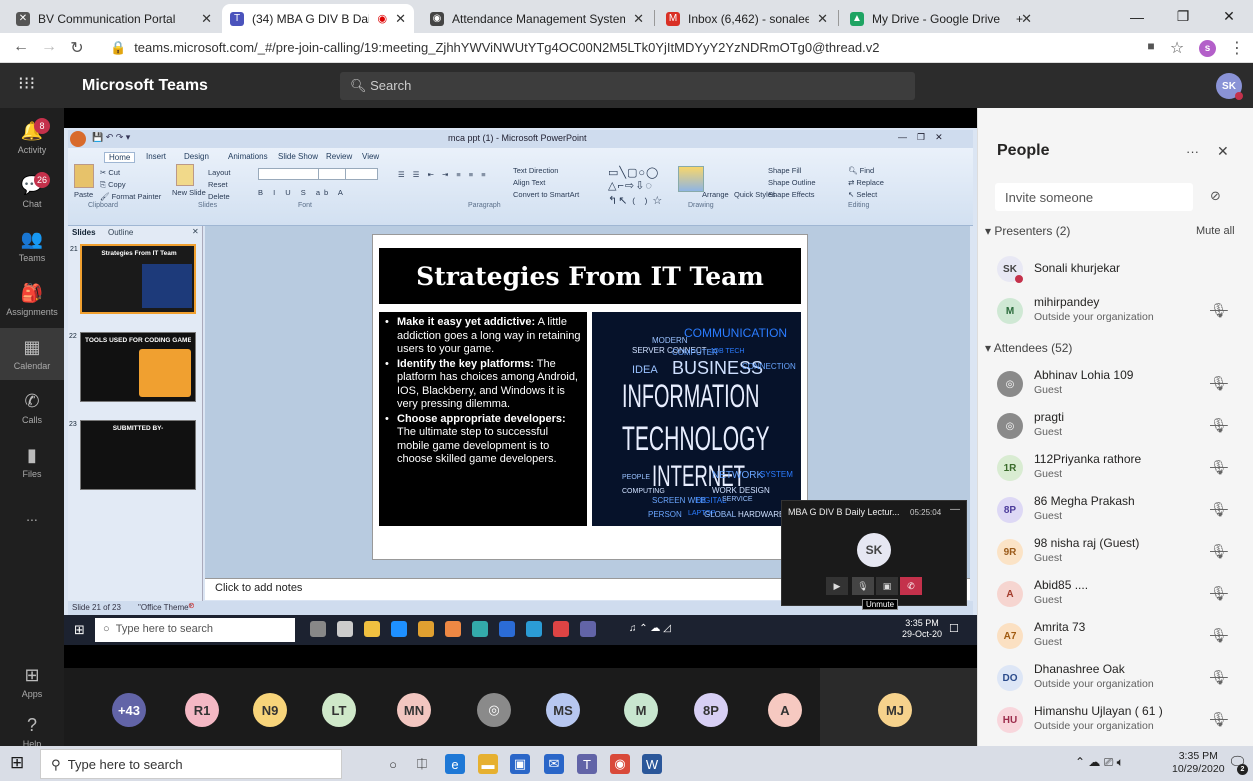  I want to click on participant-row: Mmihirpandey Outside your organization 🎙︎, so click(1115, 311).